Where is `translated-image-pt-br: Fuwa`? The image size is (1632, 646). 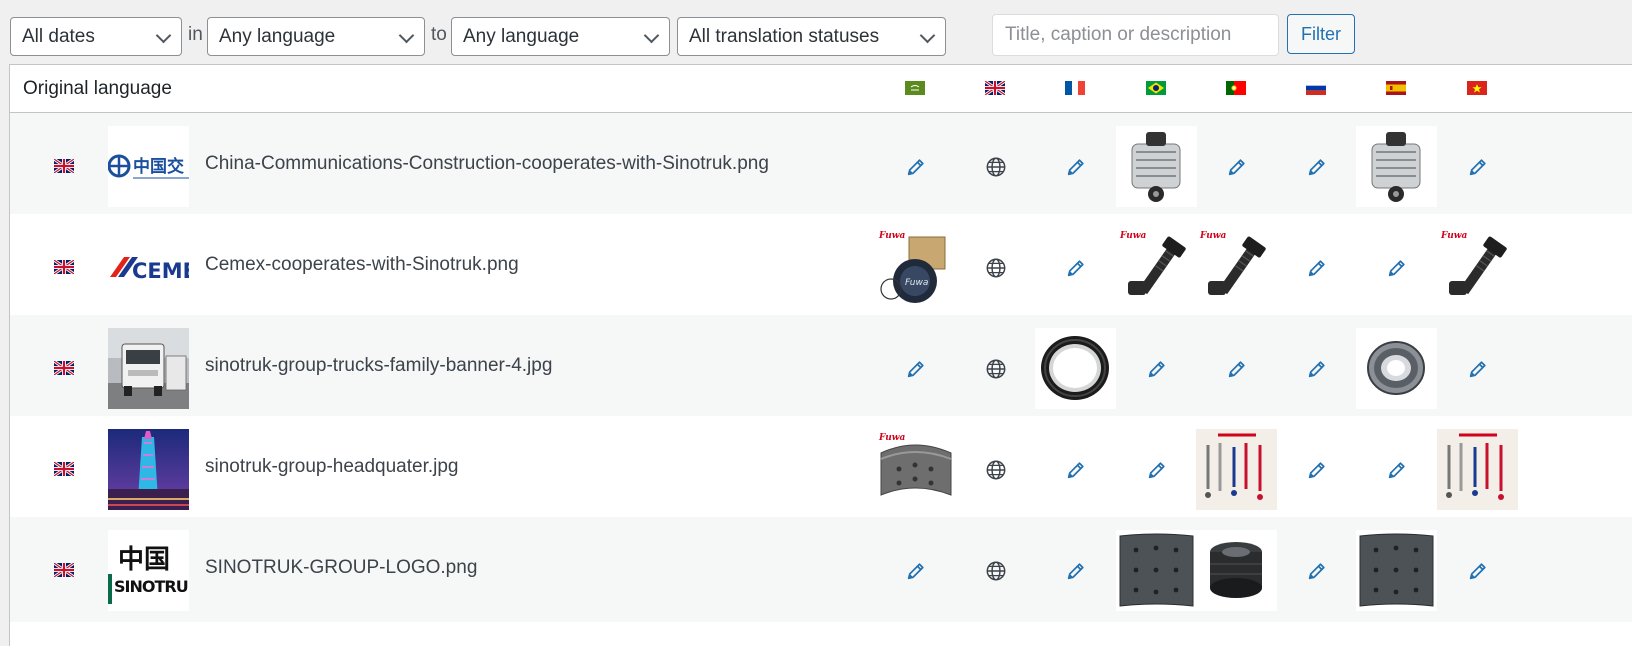
translated-image-pt-br: Fuwa is located at coordinates (1156, 267).